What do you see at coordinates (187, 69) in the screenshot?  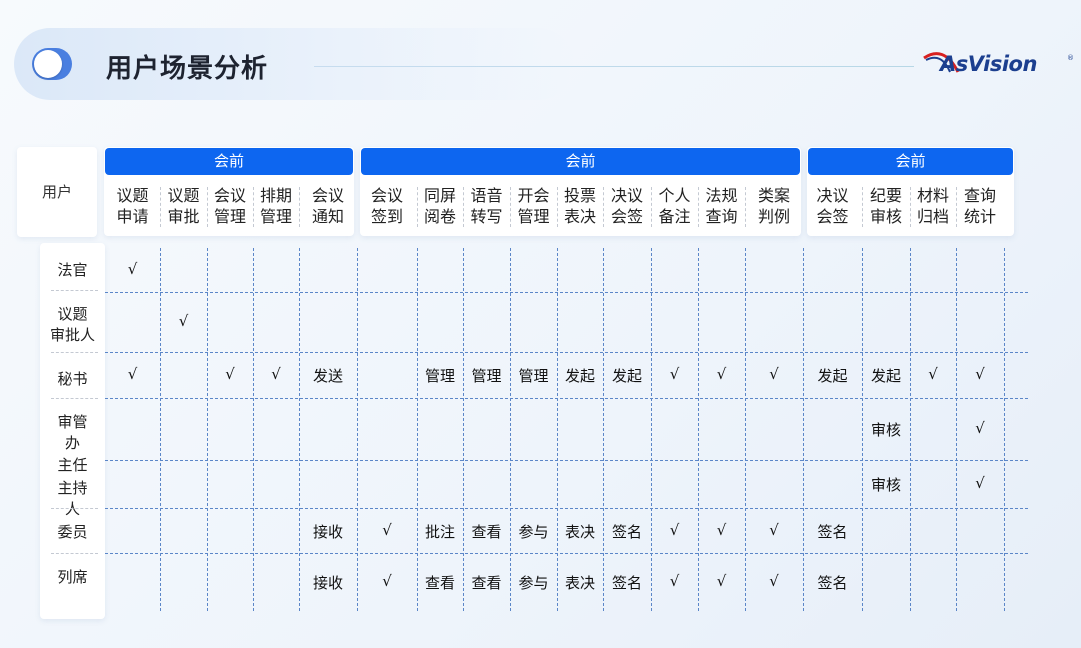 I see `page-title: 用户场景分析` at bounding box center [187, 69].